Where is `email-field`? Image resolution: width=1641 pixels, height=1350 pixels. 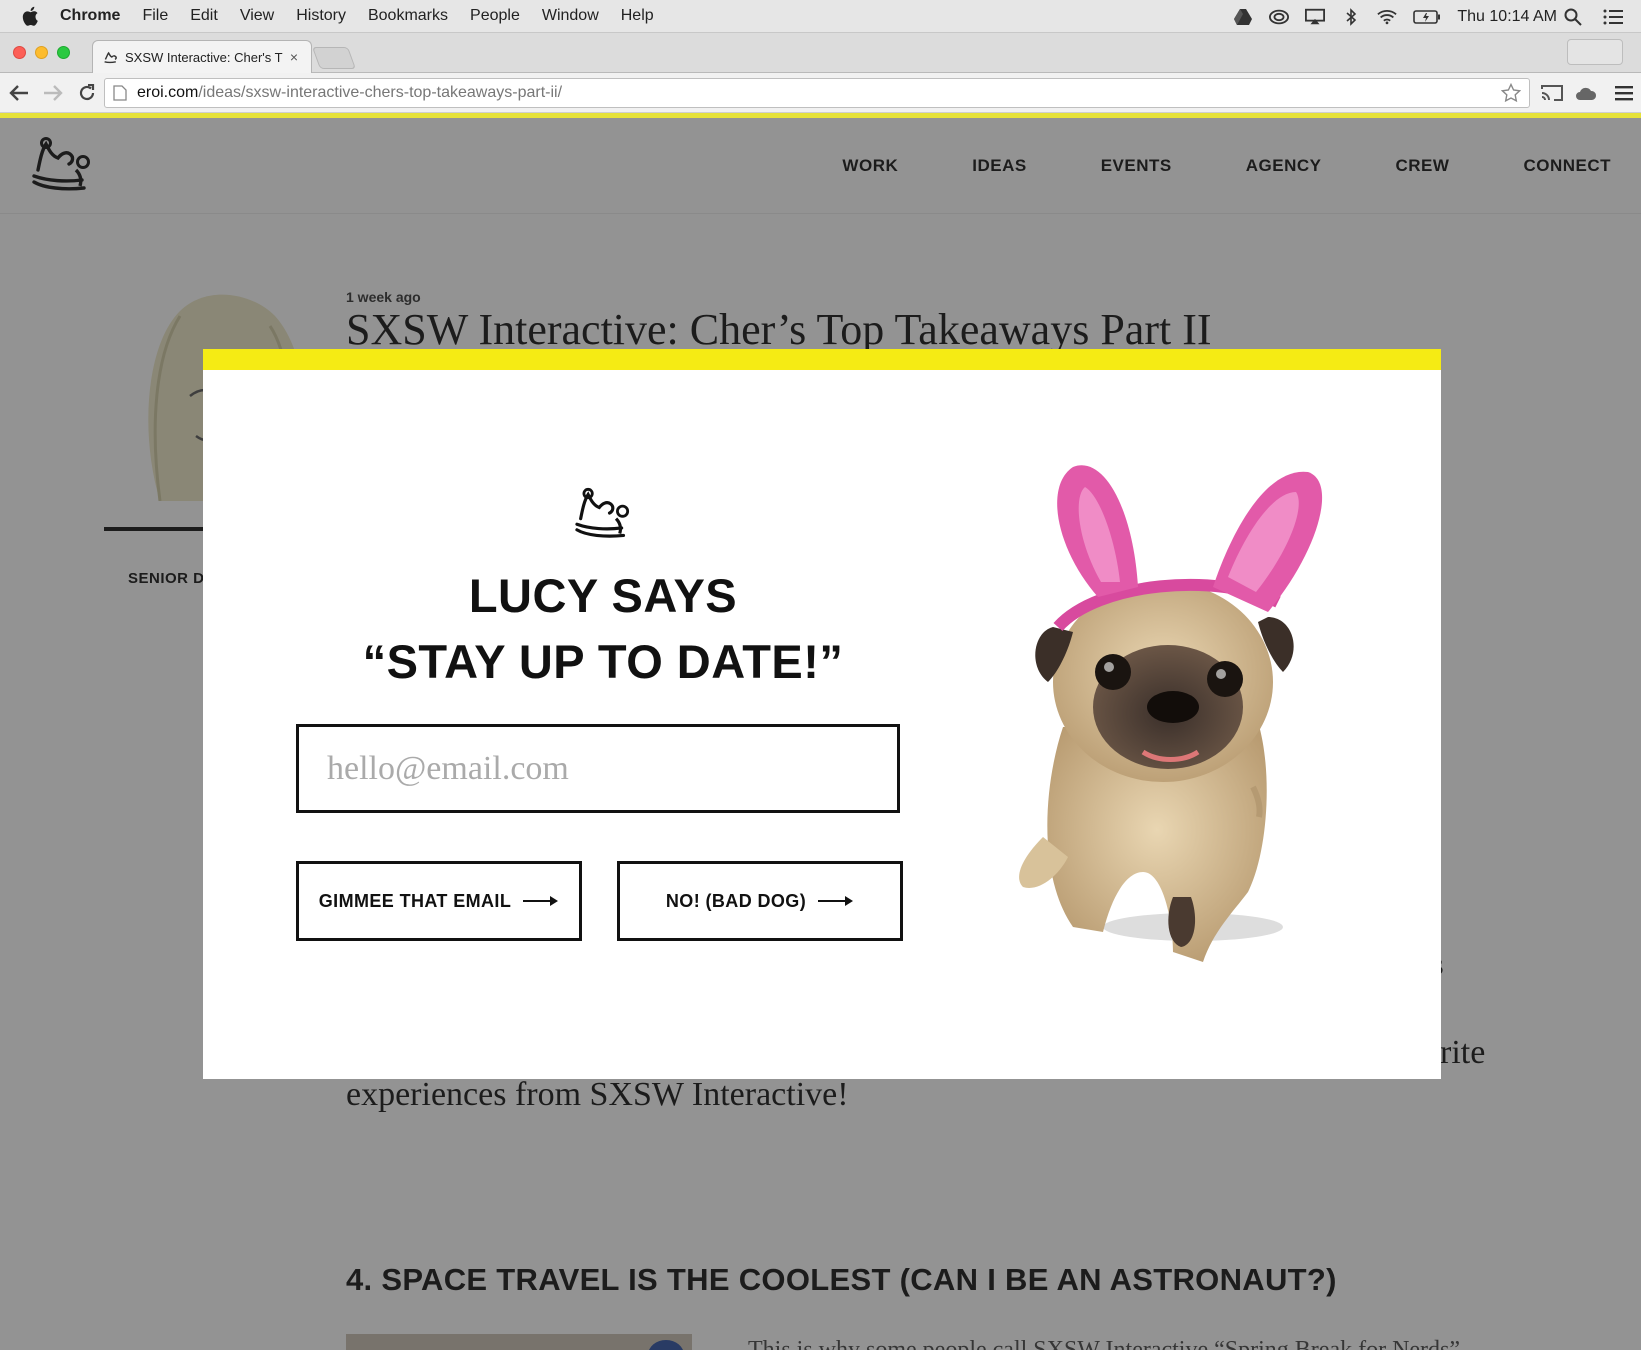 email-field is located at coordinates (598, 768).